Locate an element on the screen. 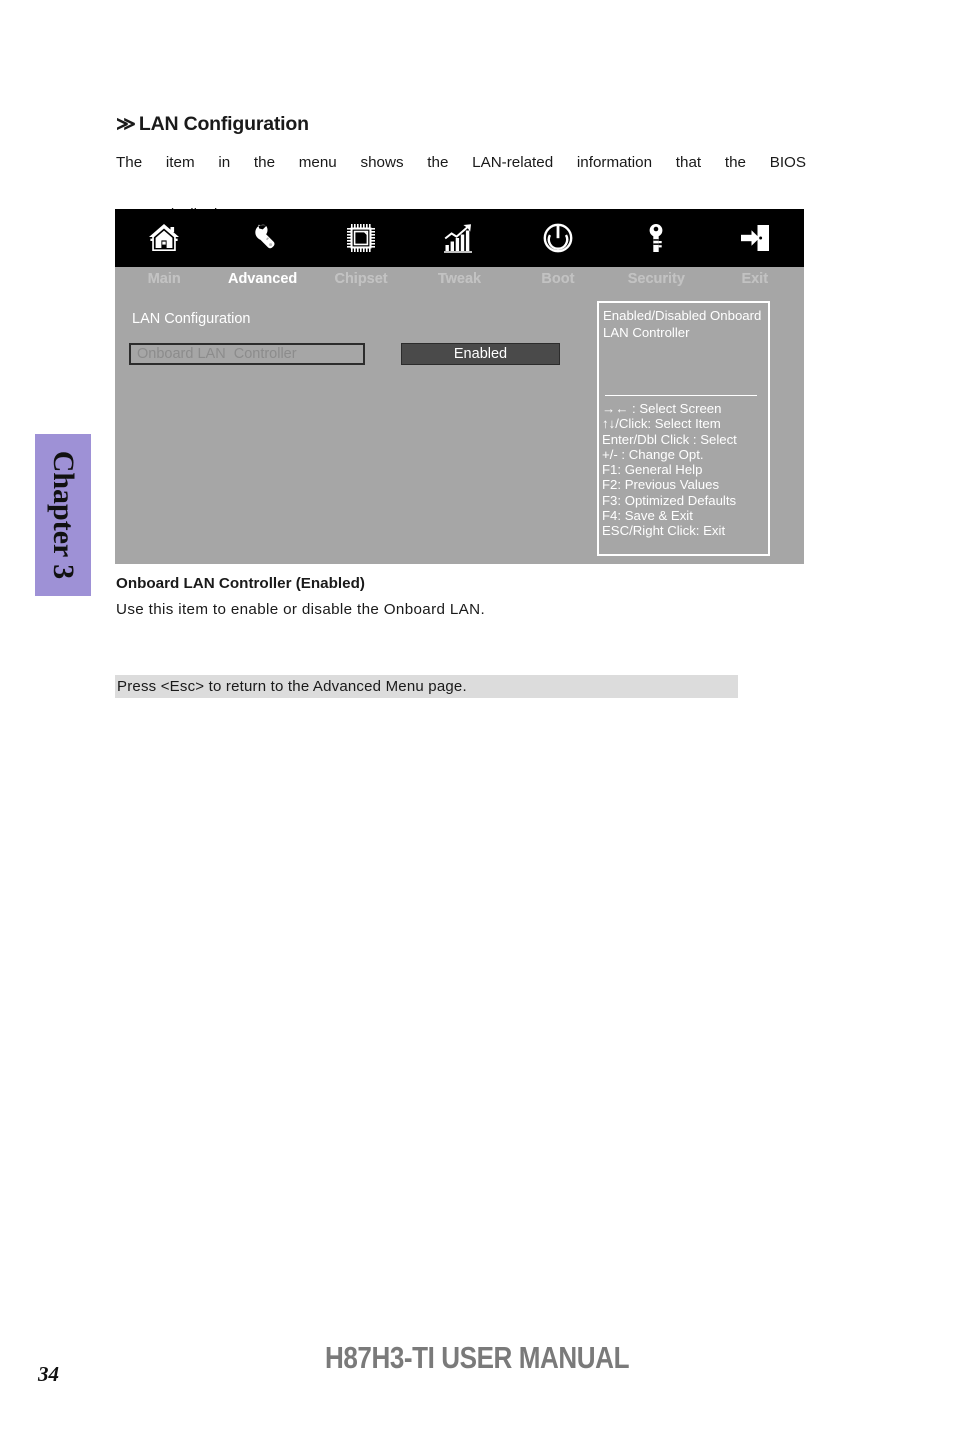 The image size is (954, 1432). setting-row-onboard-lan-controller: Onboard LAN Controller Enabled is located at coordinates (344, 354).